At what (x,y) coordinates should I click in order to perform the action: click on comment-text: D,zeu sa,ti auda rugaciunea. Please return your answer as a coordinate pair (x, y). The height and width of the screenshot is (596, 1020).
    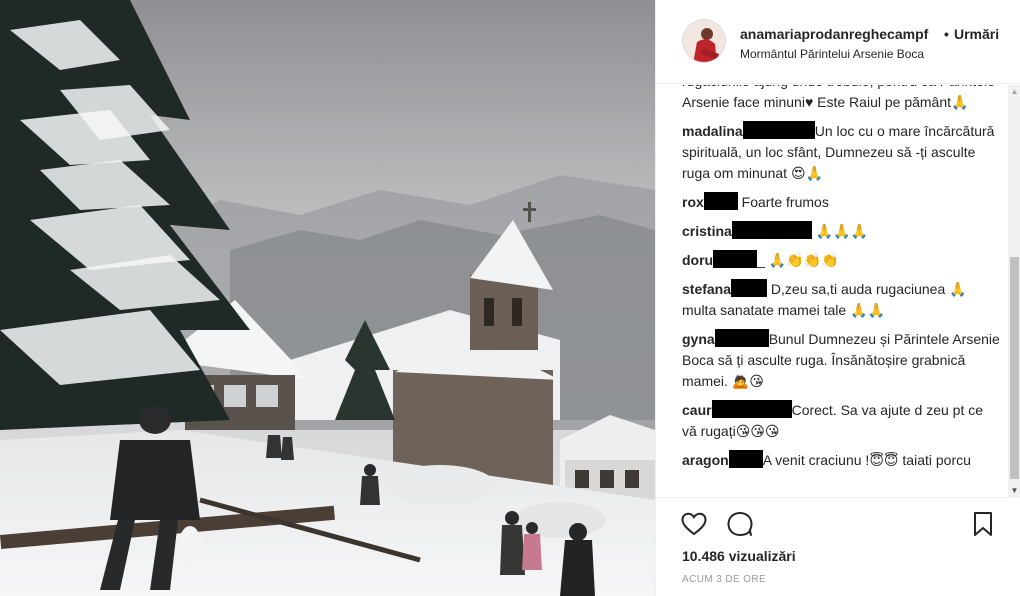
    Looking at the image, I should click on (858, 289).